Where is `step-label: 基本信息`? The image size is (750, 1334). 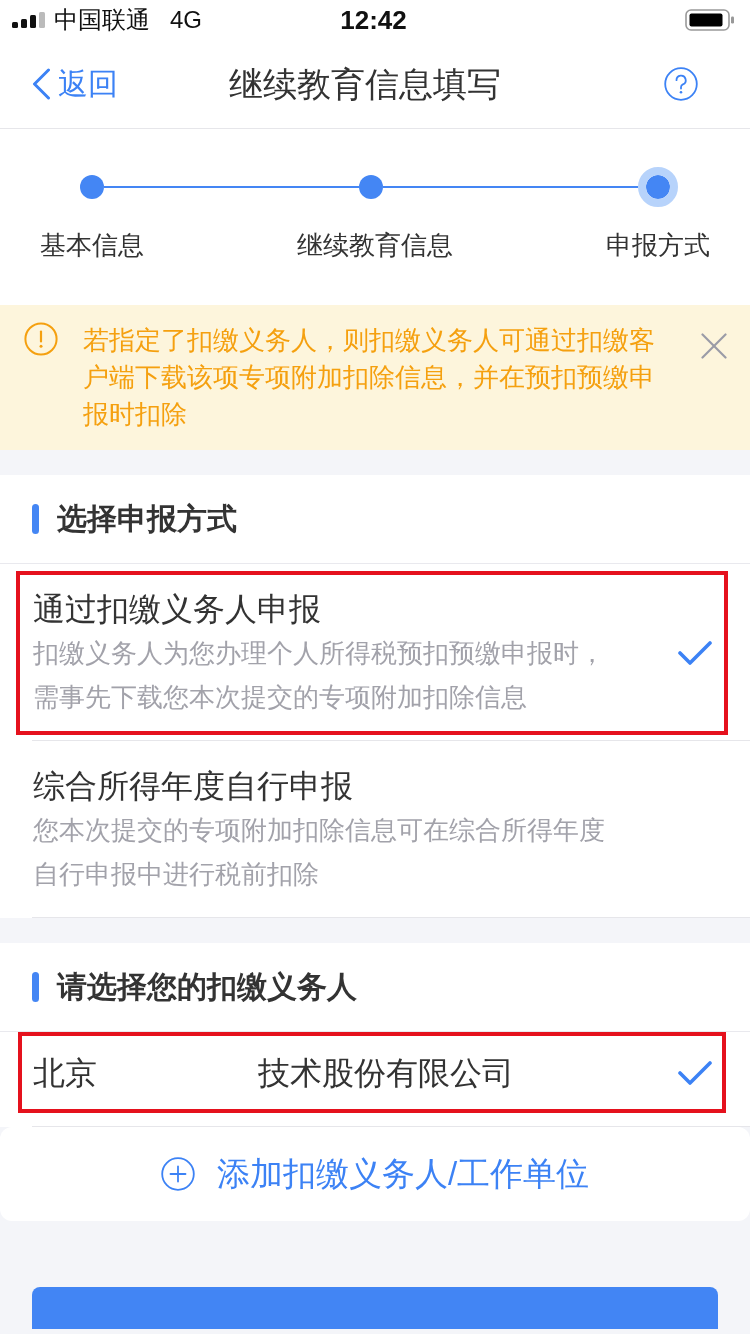 step-label: 基本信息 is located at coordinates (92, 245).